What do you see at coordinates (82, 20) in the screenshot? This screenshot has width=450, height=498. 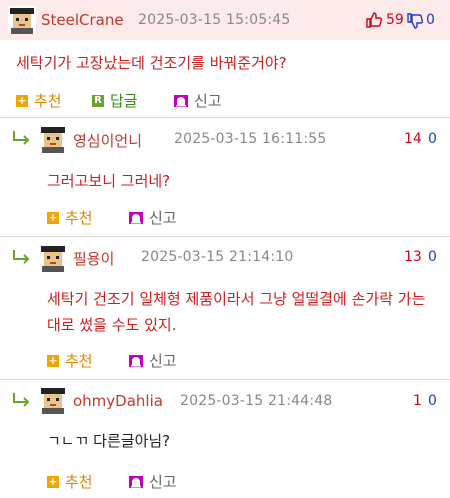 I see `post-author: SteelCrane` at bounding box center [82, 20].